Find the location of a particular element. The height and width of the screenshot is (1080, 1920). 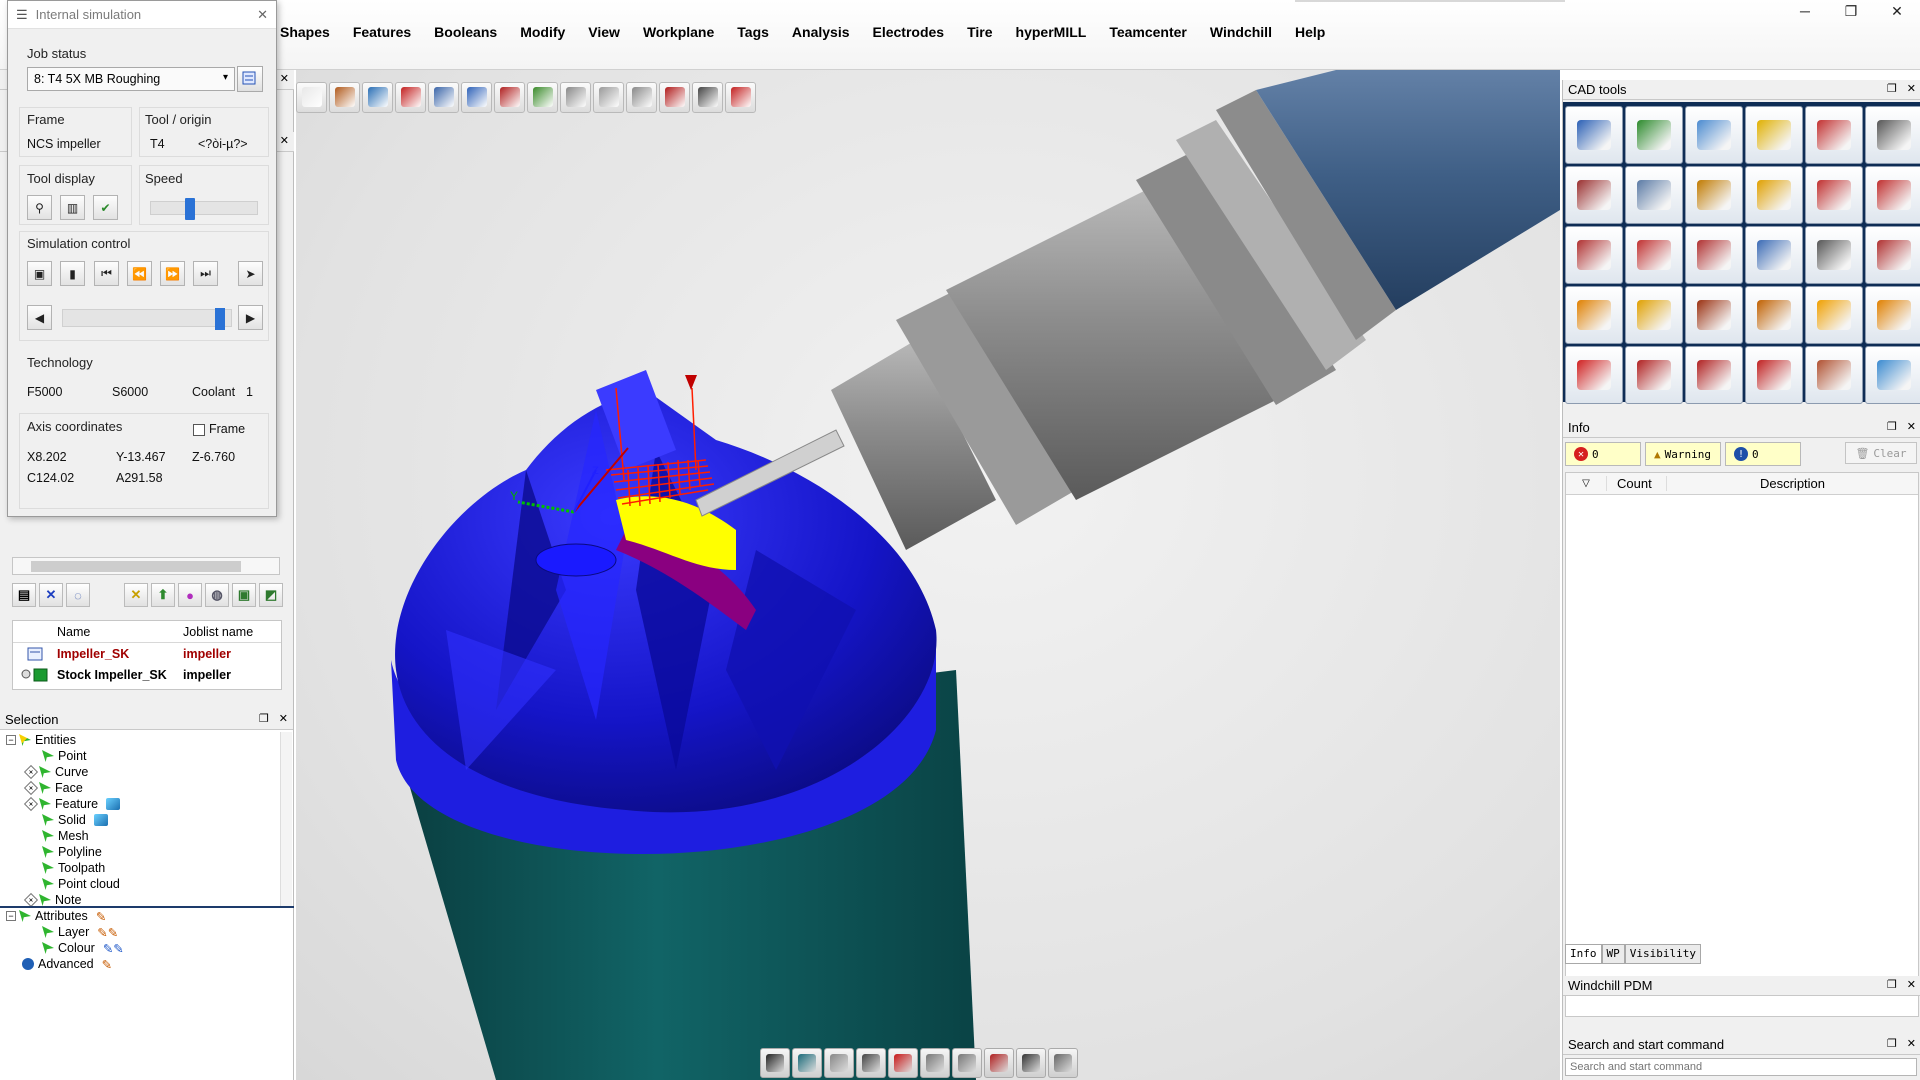

speed-slider-thumb is located at coordinates (190, 209).